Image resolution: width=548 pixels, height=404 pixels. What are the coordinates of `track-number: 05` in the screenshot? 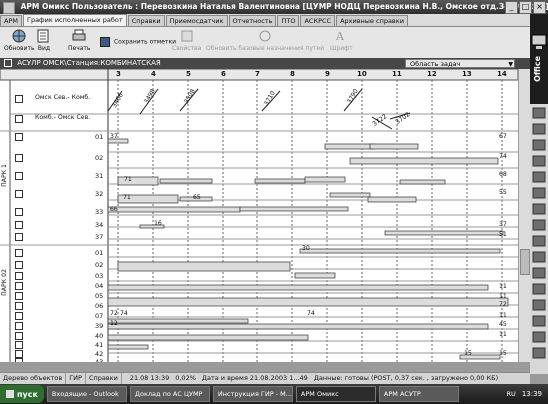 It's located at (99, 296).